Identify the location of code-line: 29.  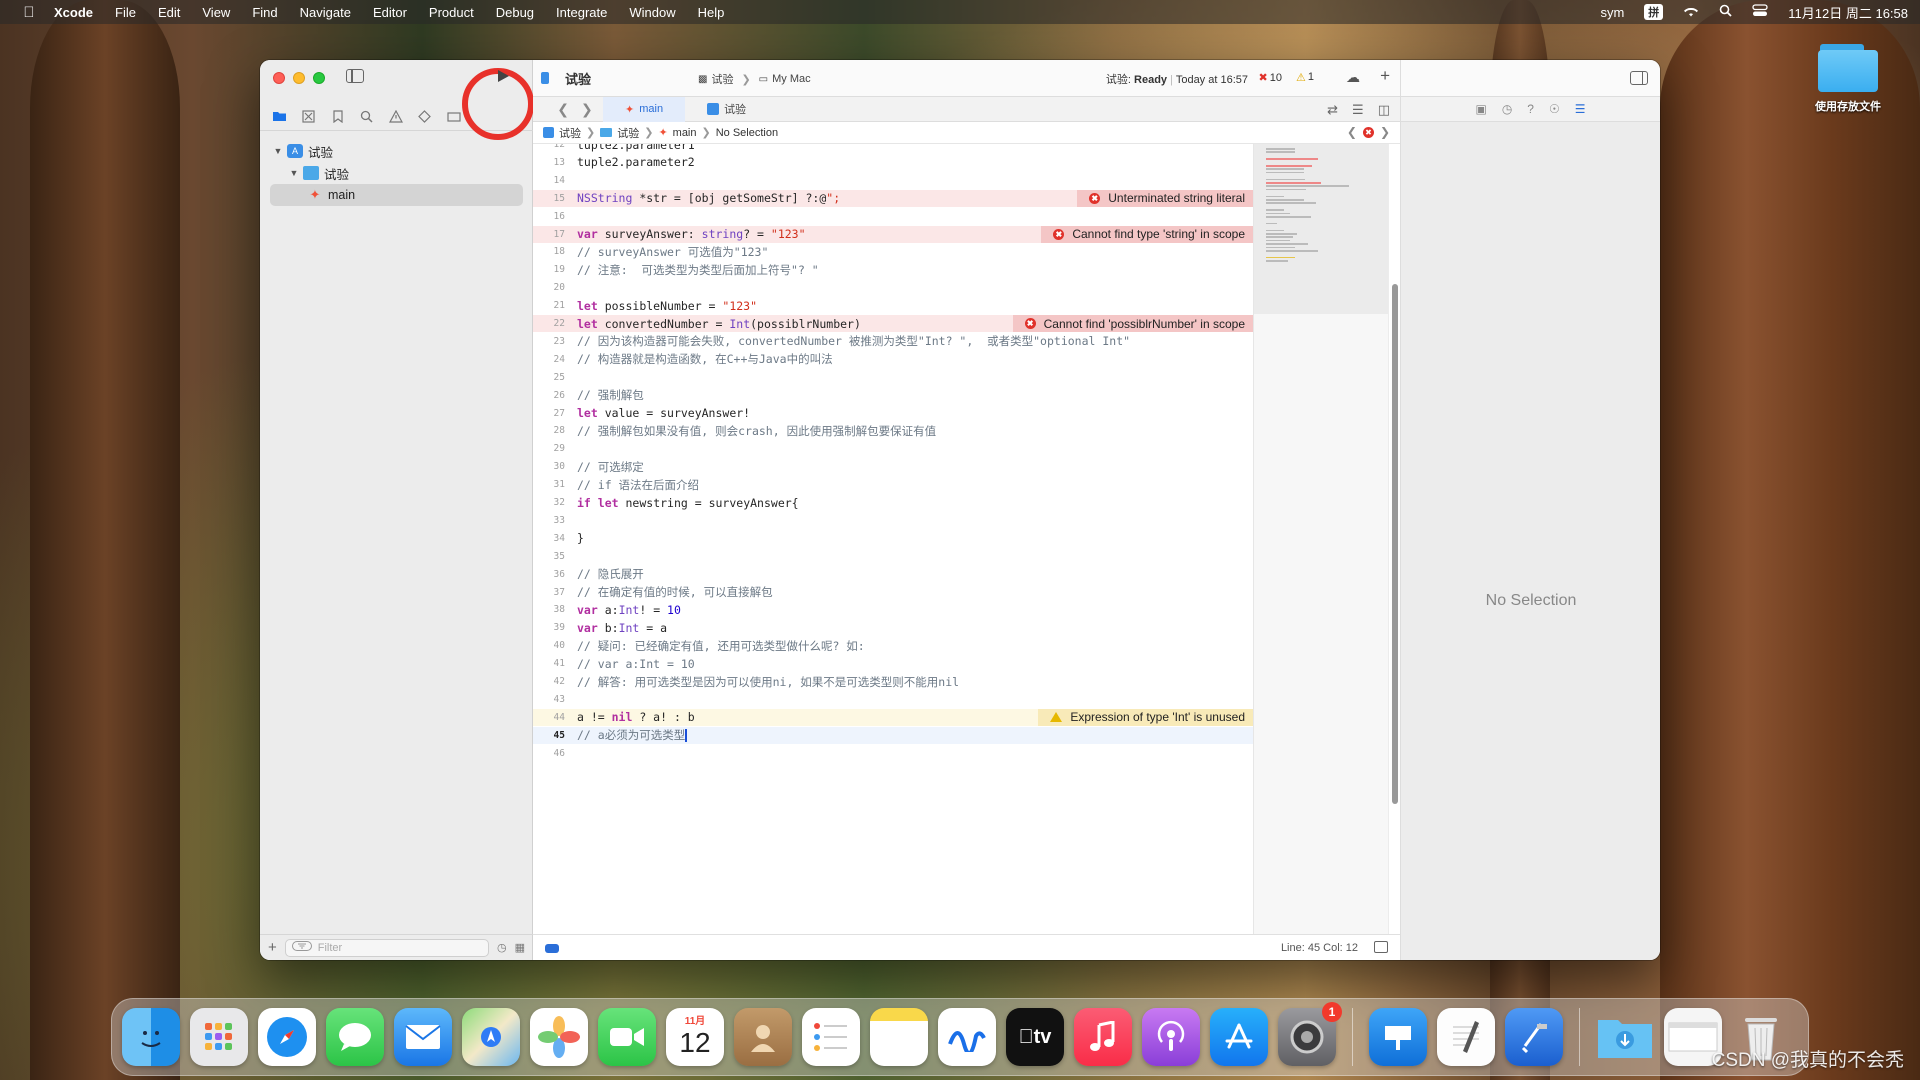
(893, 448).